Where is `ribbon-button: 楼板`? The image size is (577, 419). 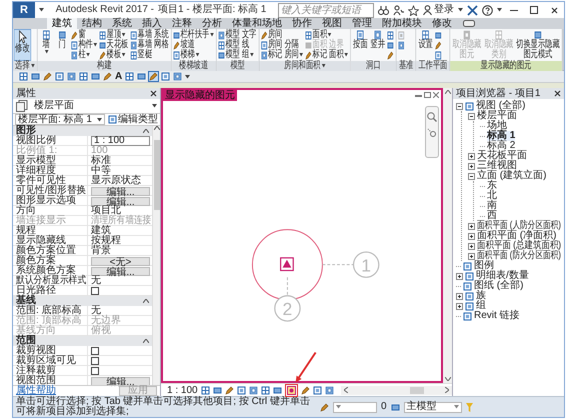
ribbon-button: 楼板 is located at coordinates (114, 55).